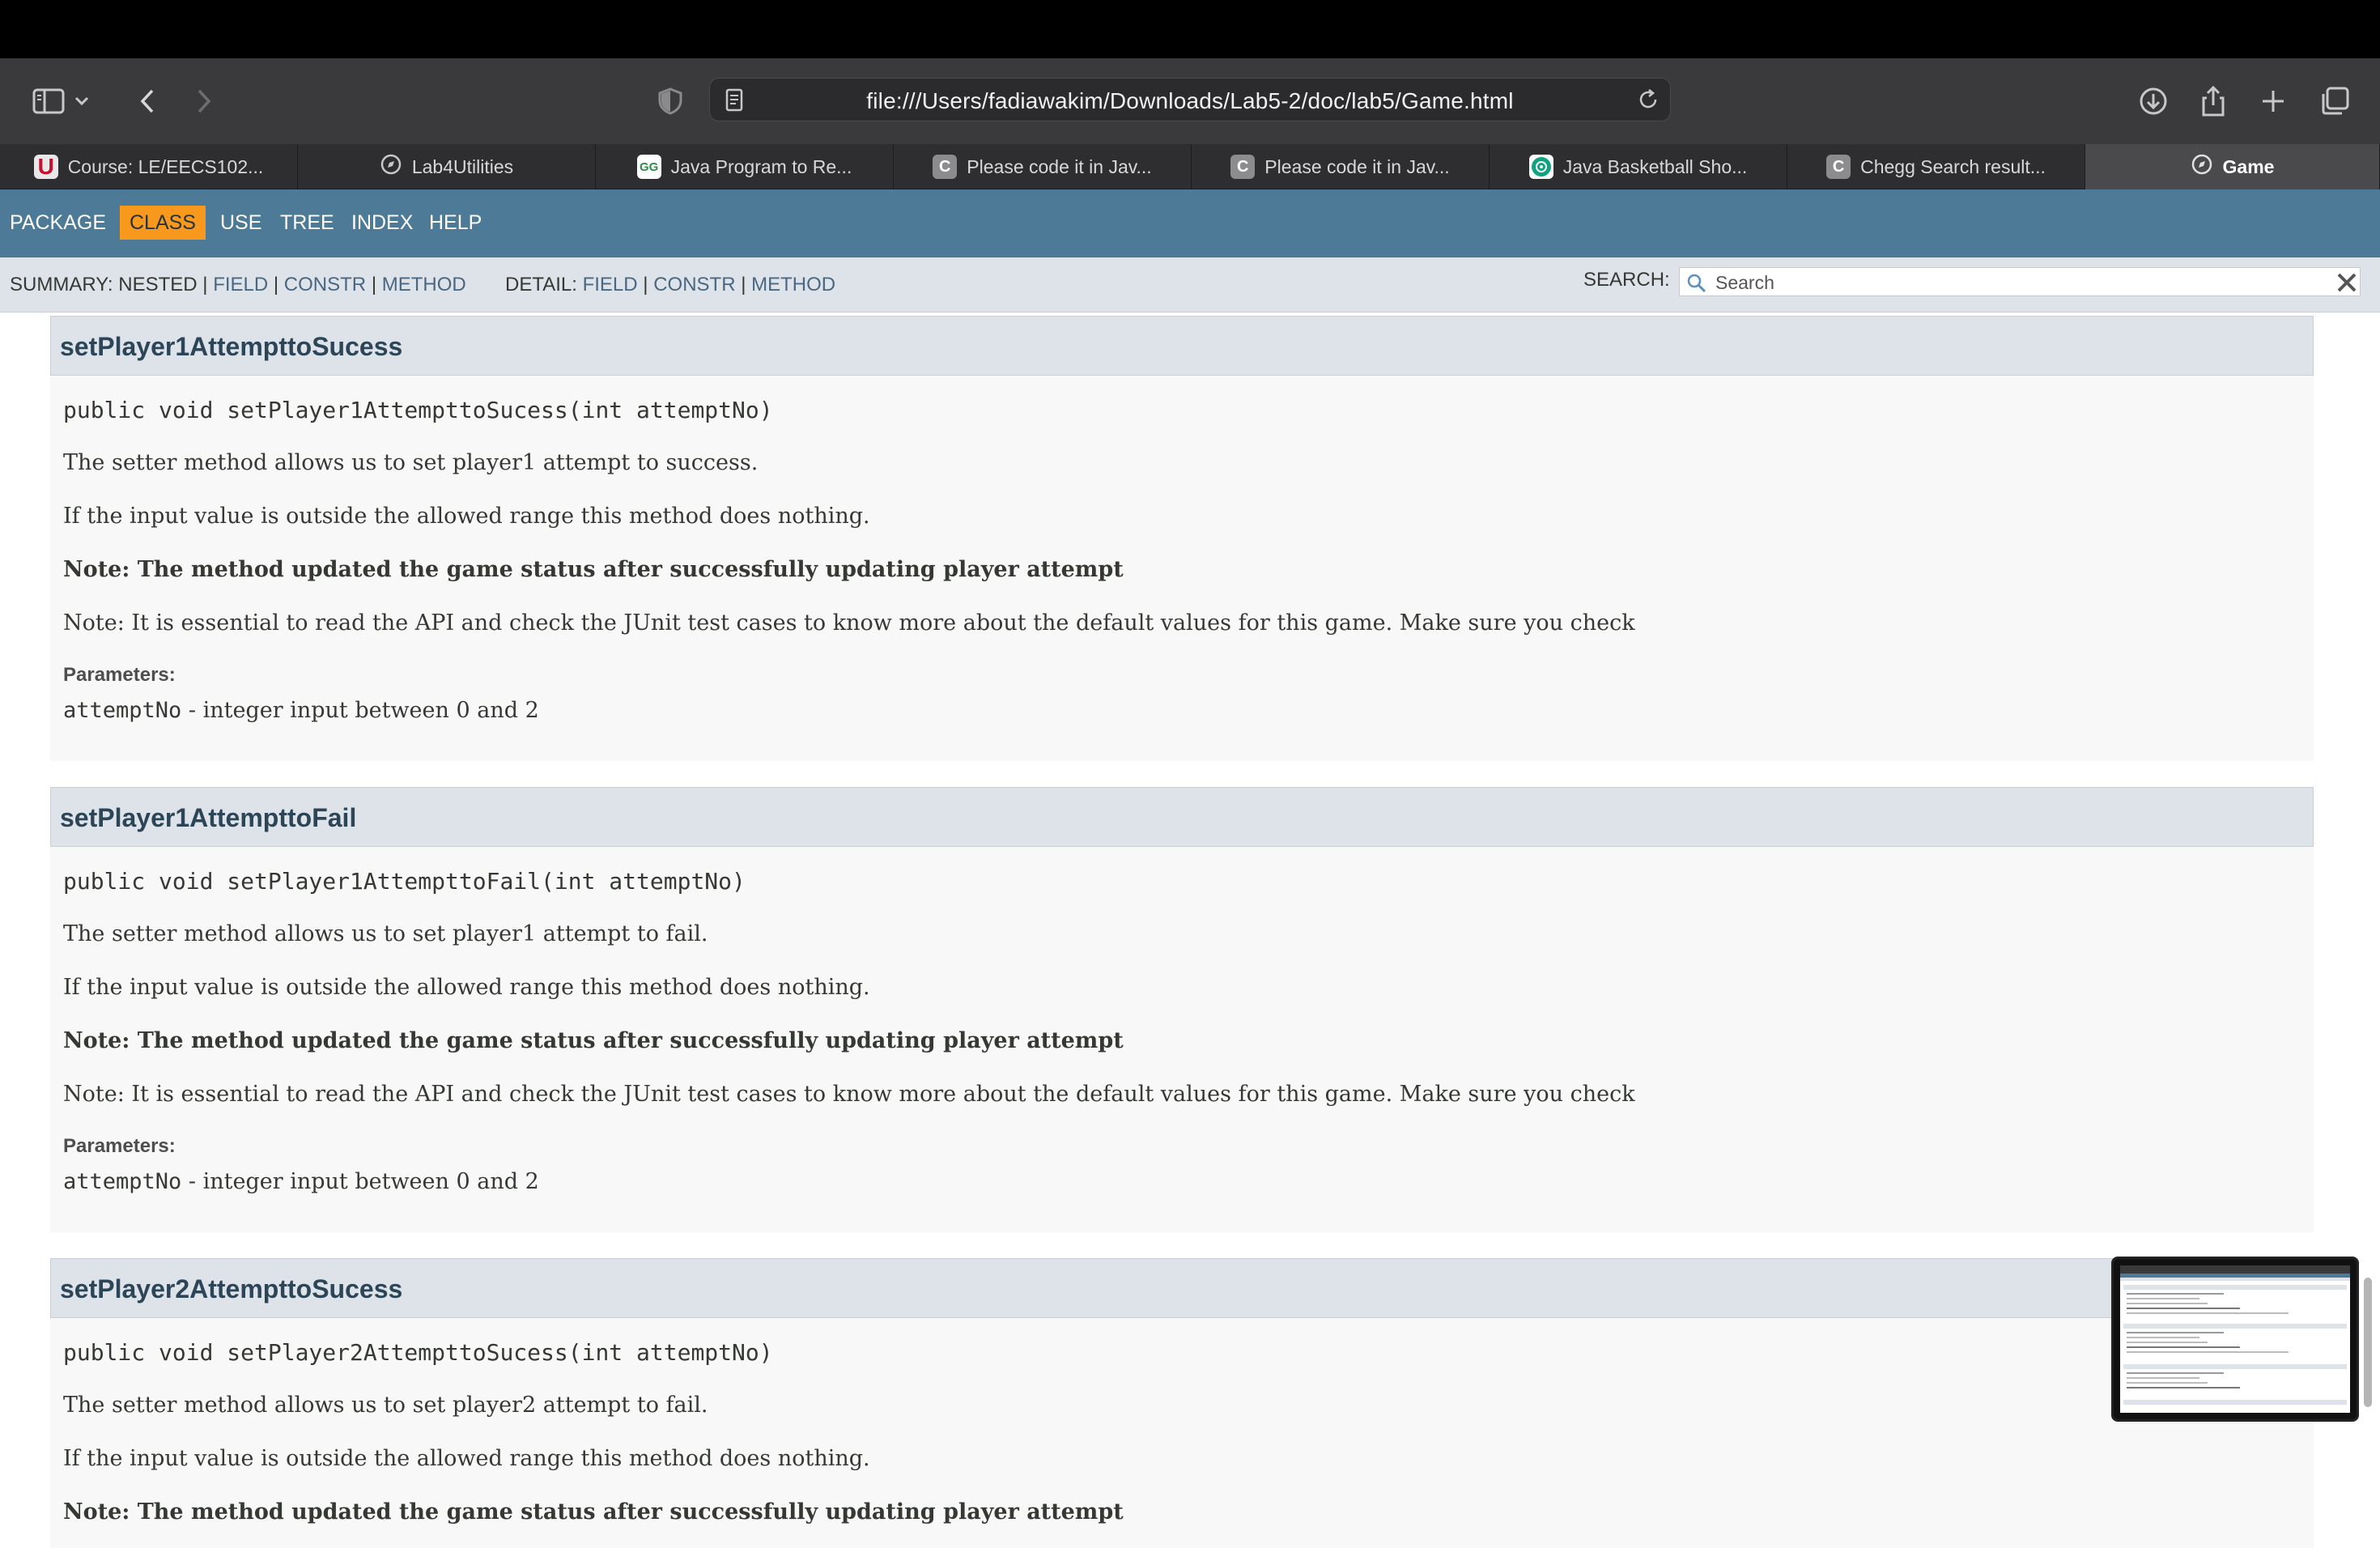 The width and height of the screenshot is (2380, 1548). What do you see at coordinates (610, 285) in the screenshot?
I see `detail-field-link: FIELD` at bounding box center [610, 285].